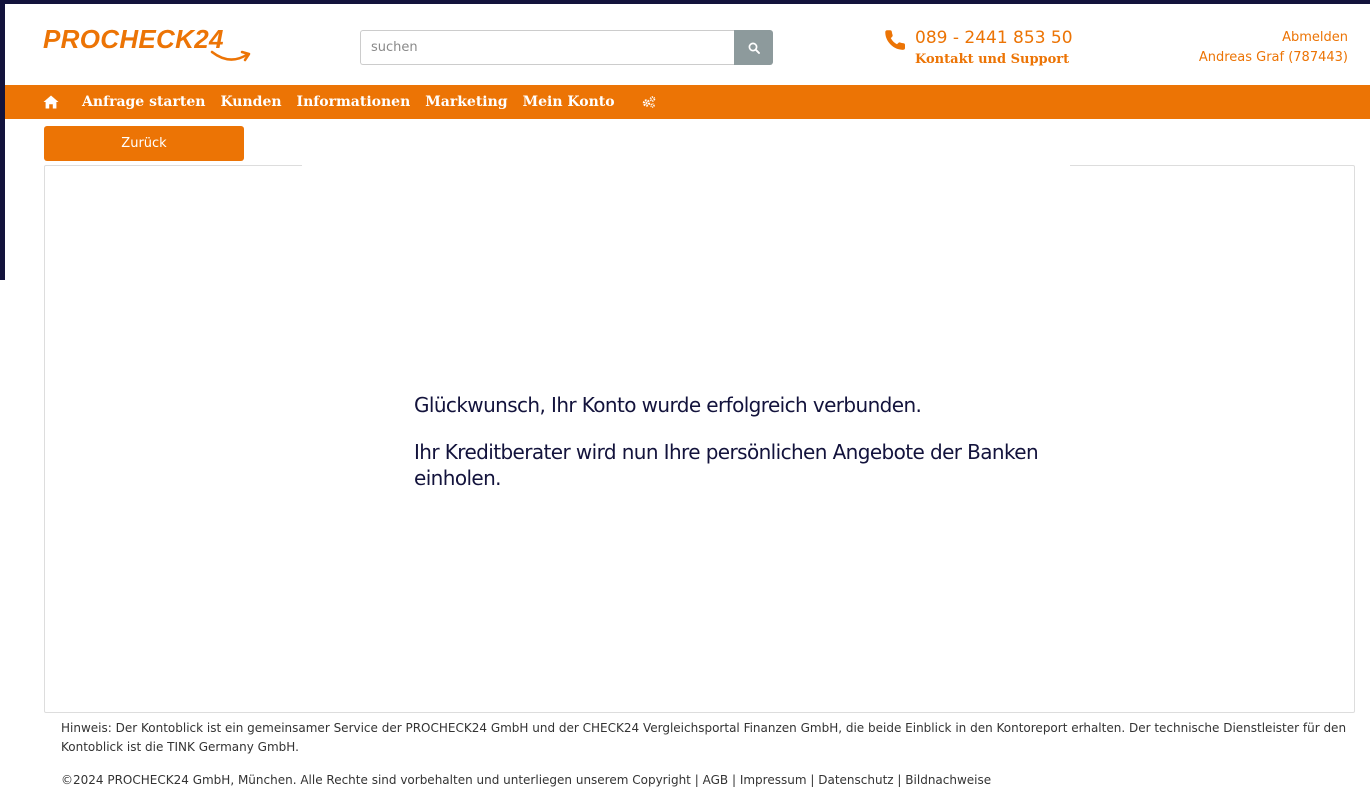 The width and height of the screenshot is (1370, 790). Describe the element at coordinates (569, 102) in the screenshot. I see `nav-item-mein-konto: Mein Konto` at that location.